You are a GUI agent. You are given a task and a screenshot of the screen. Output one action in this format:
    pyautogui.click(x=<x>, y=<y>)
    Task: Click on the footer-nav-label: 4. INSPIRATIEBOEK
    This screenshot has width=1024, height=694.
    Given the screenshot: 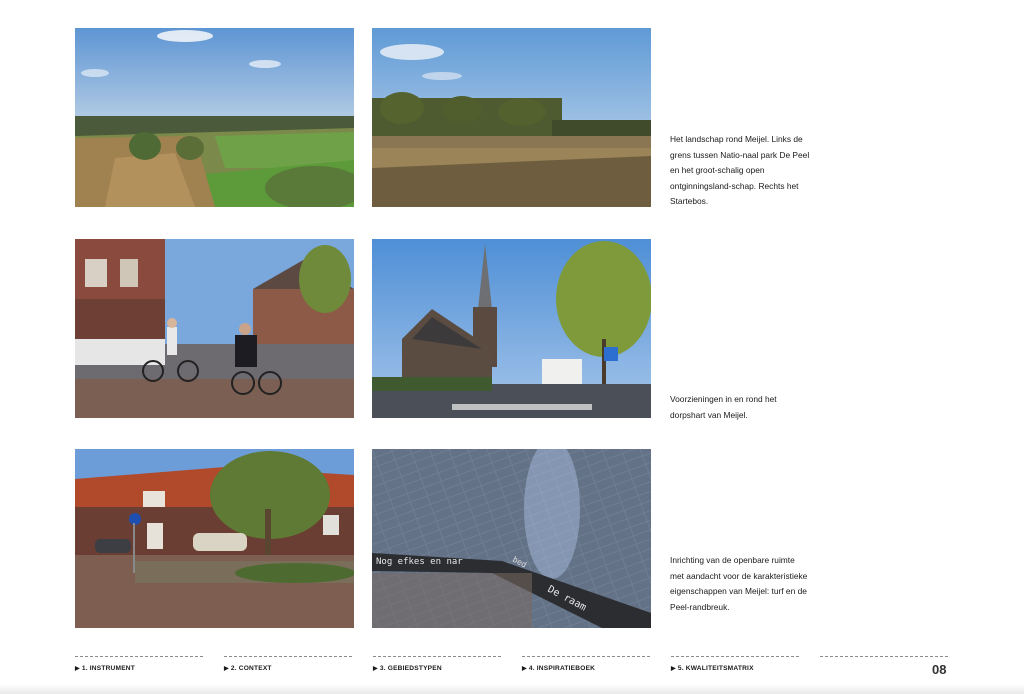 What is the action you would take?
    pyautogui.click(x=562, y=668)
    